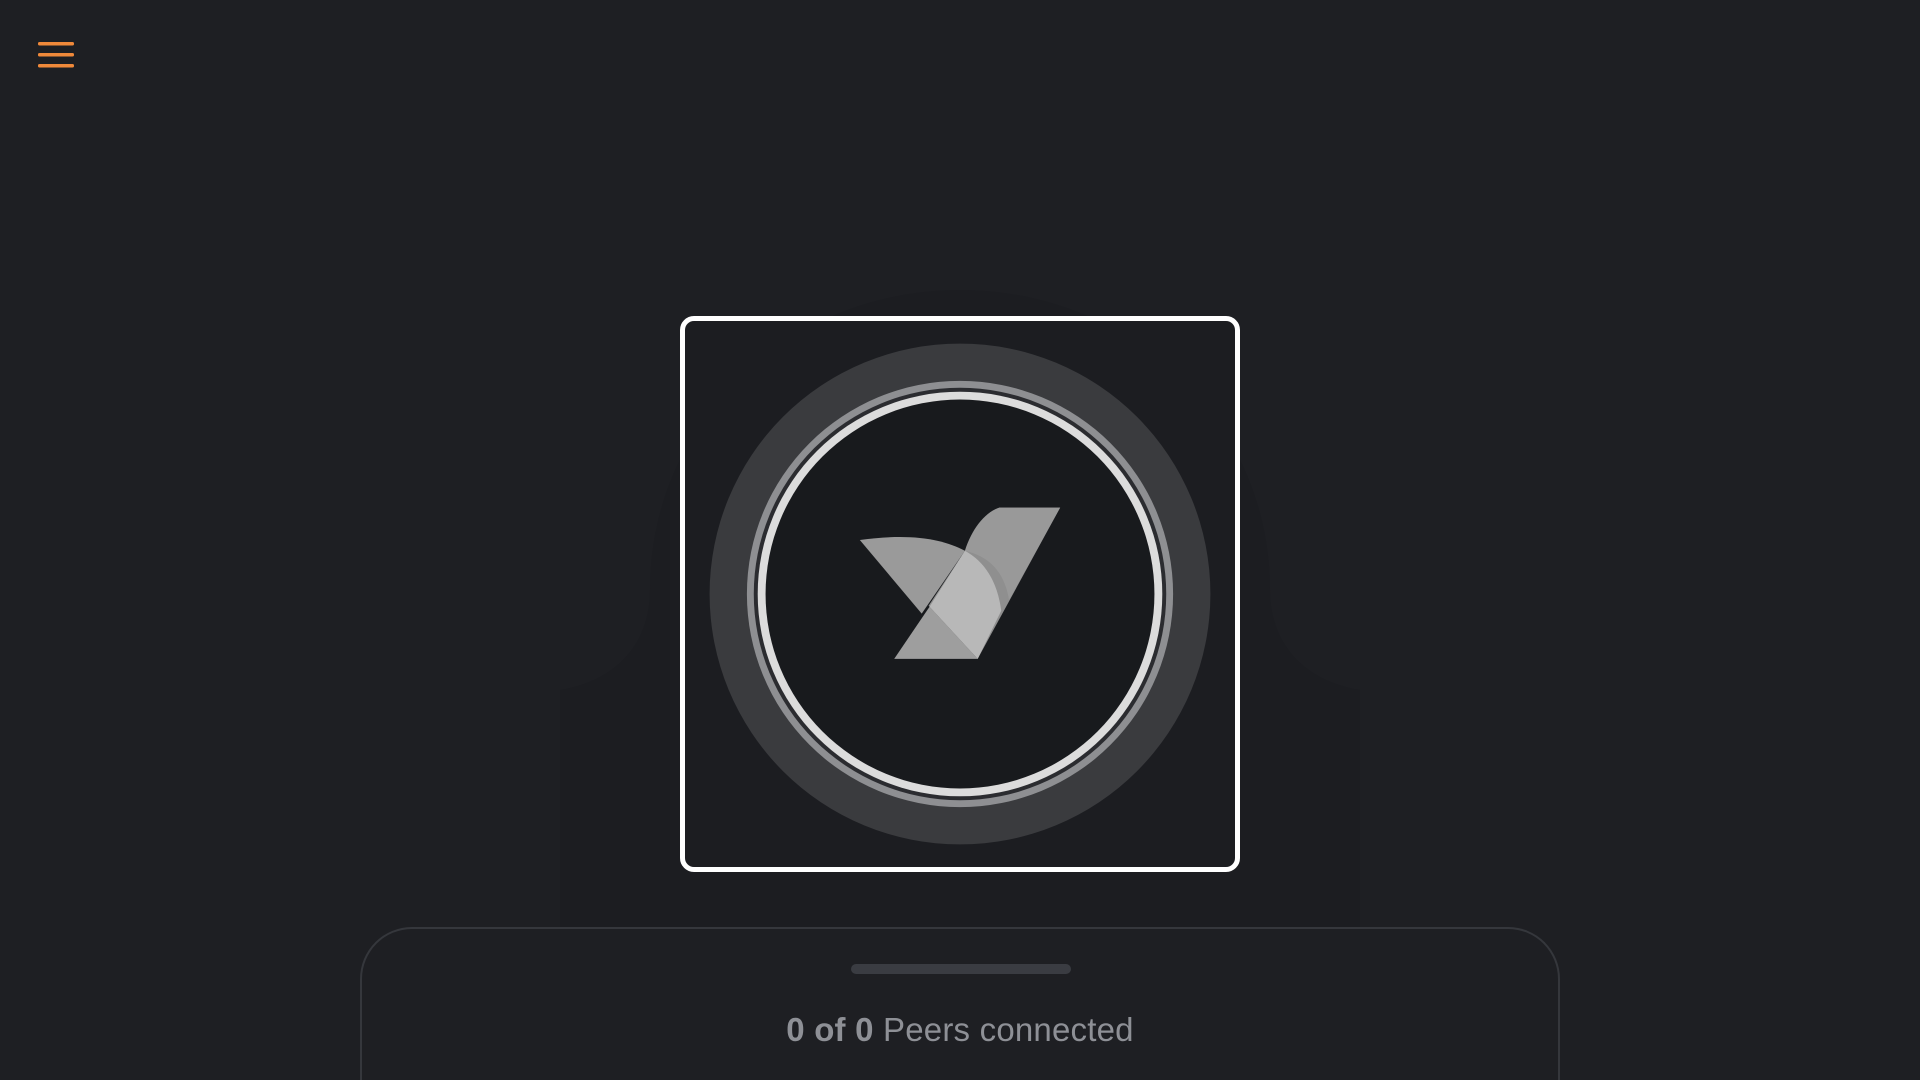  I want to click on sheet-drag-handle, so click(961, 969).